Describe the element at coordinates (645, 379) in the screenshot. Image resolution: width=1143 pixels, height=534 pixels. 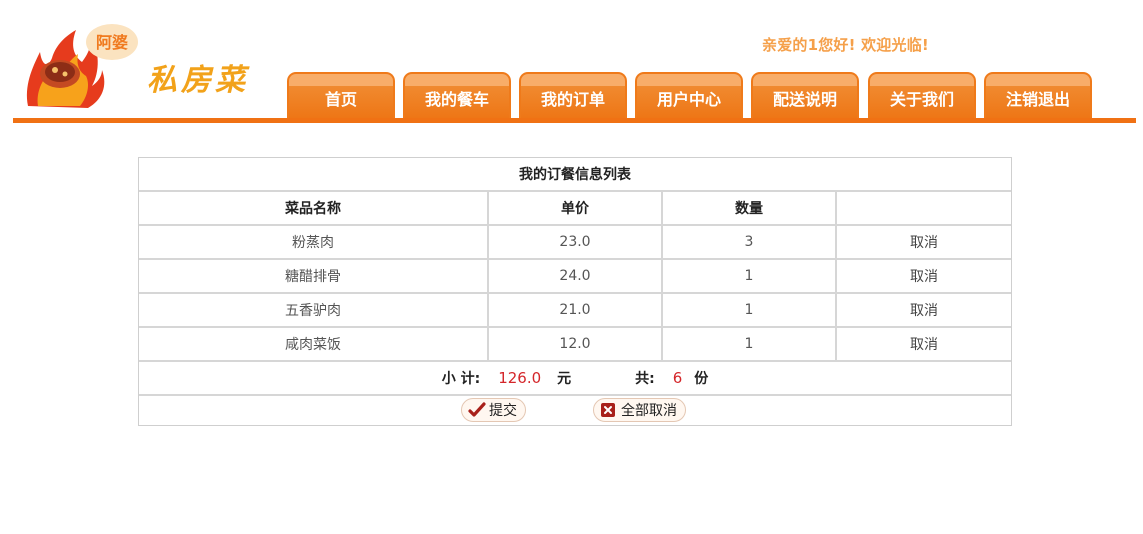
I see `count-label: 共:` at that location.